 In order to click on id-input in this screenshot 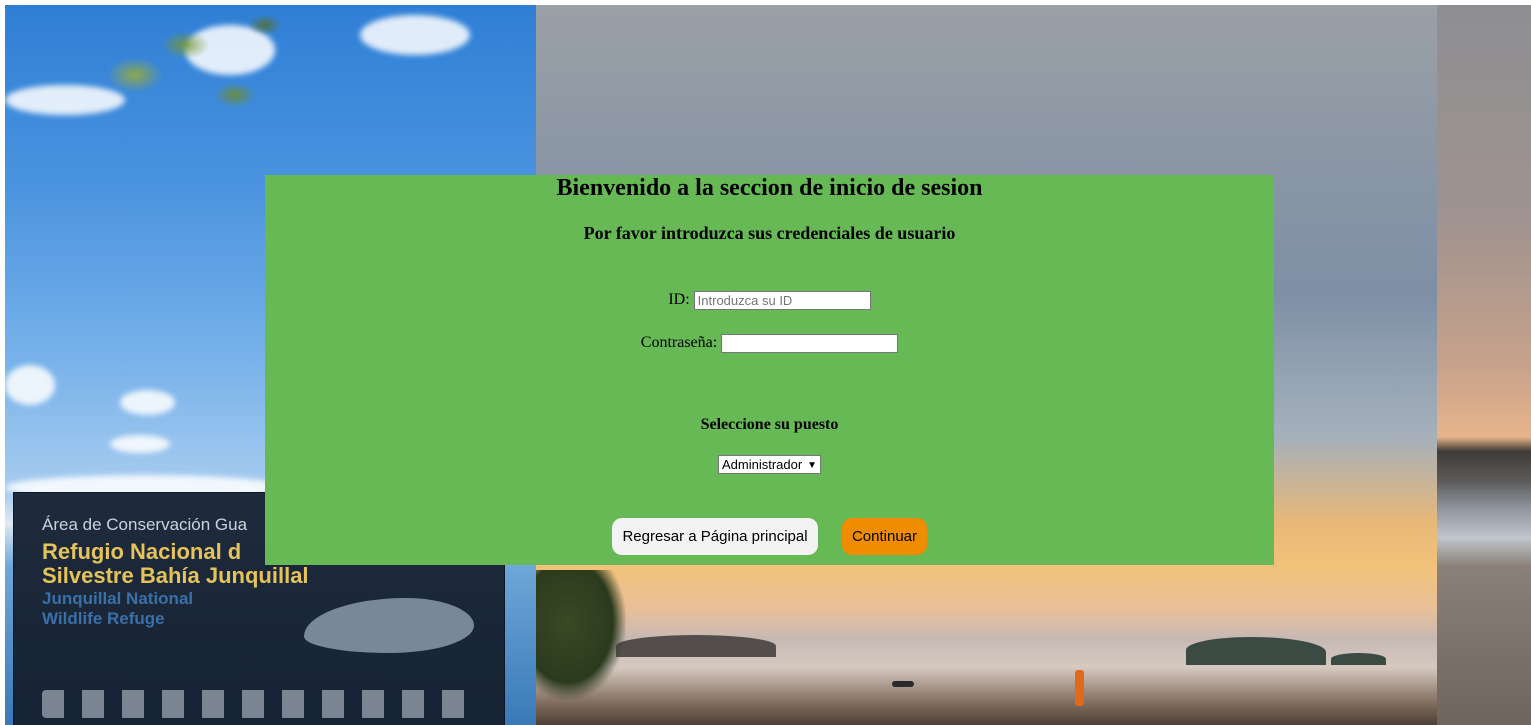, I will do `click(782, 300)`.